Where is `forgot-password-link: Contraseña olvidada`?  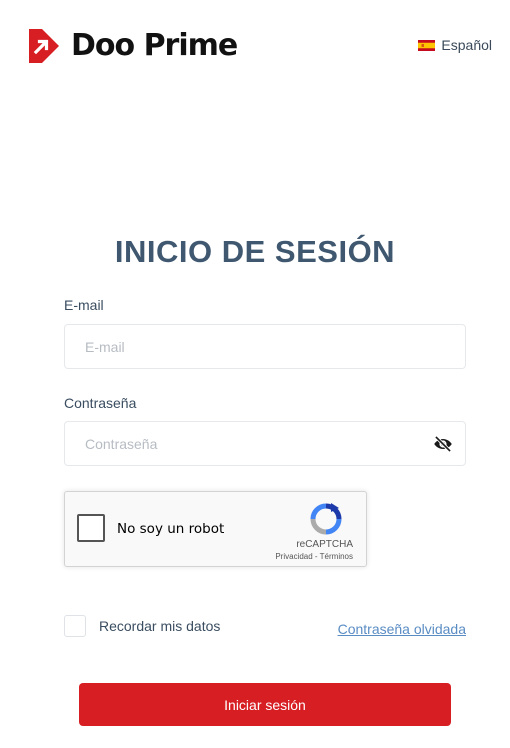 forgot-password-link: Contraseña olvidada is located at coordinates (402, 629).